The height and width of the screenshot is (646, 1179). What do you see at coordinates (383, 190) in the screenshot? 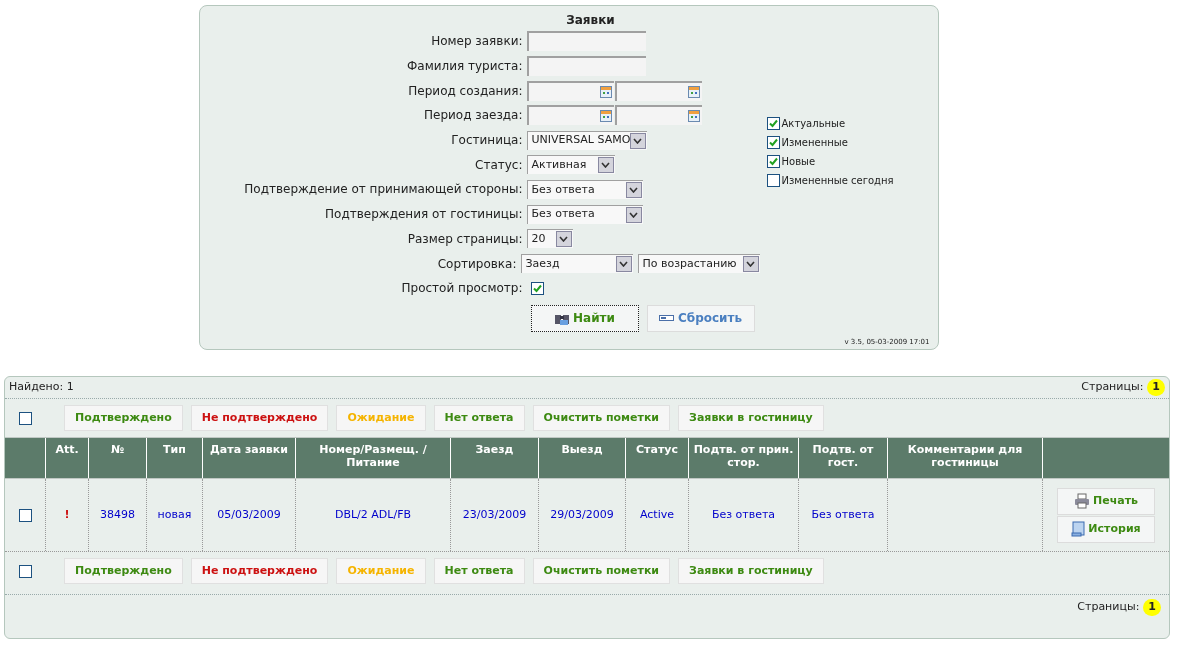
I see `field-label: Подтверждение от принимающей стороны:` at bounding box center [383, 190].